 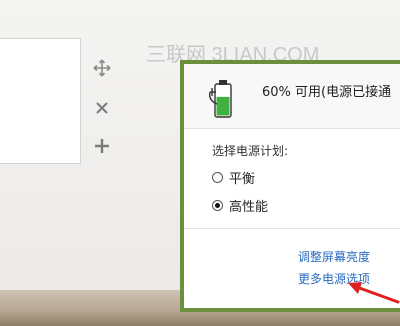 What do you see at coordinates (374, 293) in the screenshot?
I see `annotation-arrow-icon` at bounding box center [374, 293].